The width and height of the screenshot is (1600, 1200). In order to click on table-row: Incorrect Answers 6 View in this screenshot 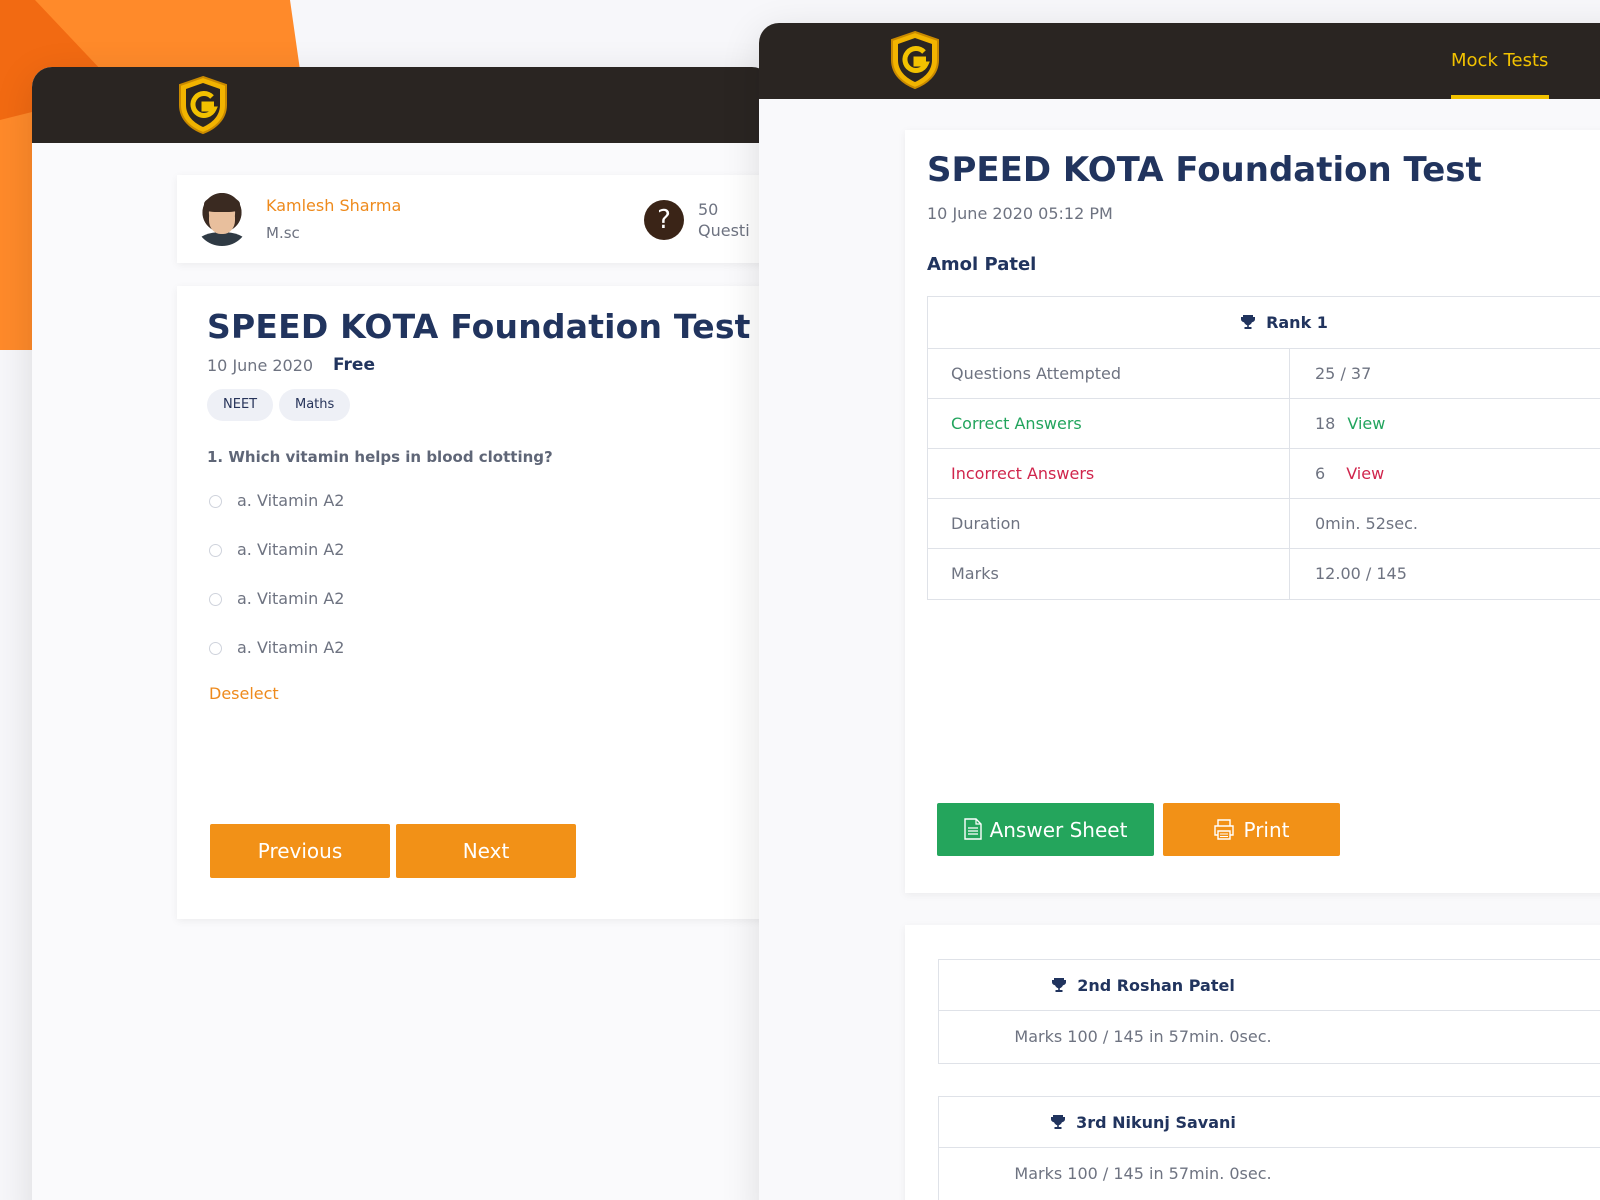, I will do `click(1264, 474)`.